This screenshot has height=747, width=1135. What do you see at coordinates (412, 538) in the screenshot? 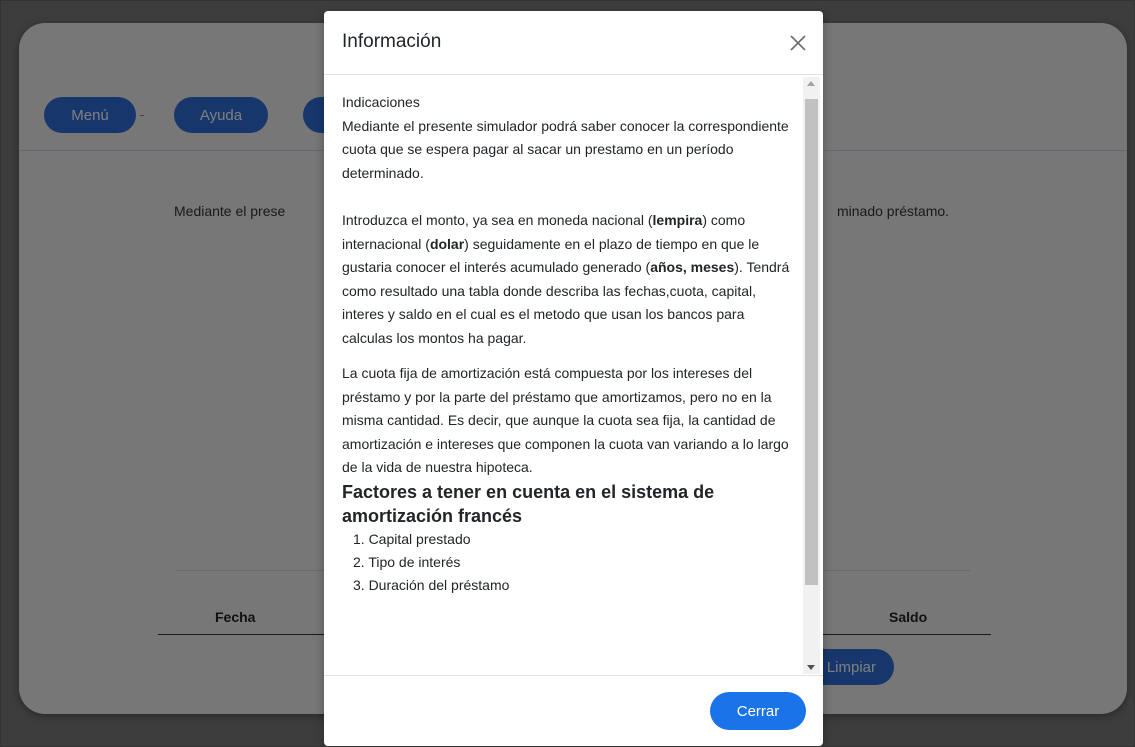
I see `list-item: 1. Capital prestado` at bounding box center [412, 538].